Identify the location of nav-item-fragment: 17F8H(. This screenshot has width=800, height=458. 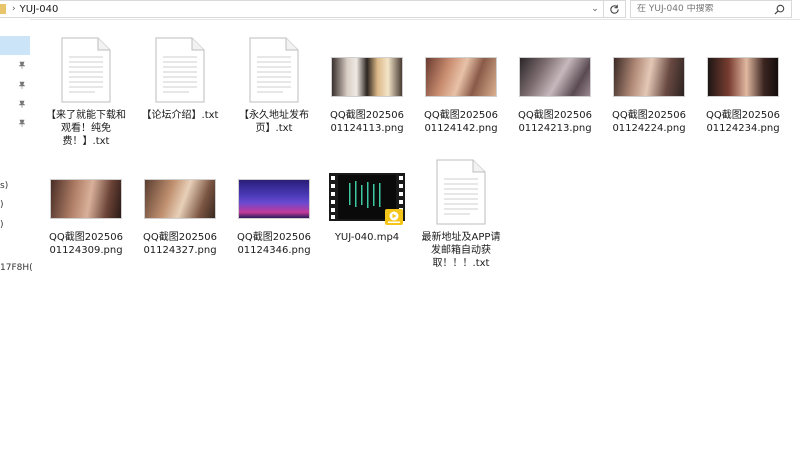
(16, 268).